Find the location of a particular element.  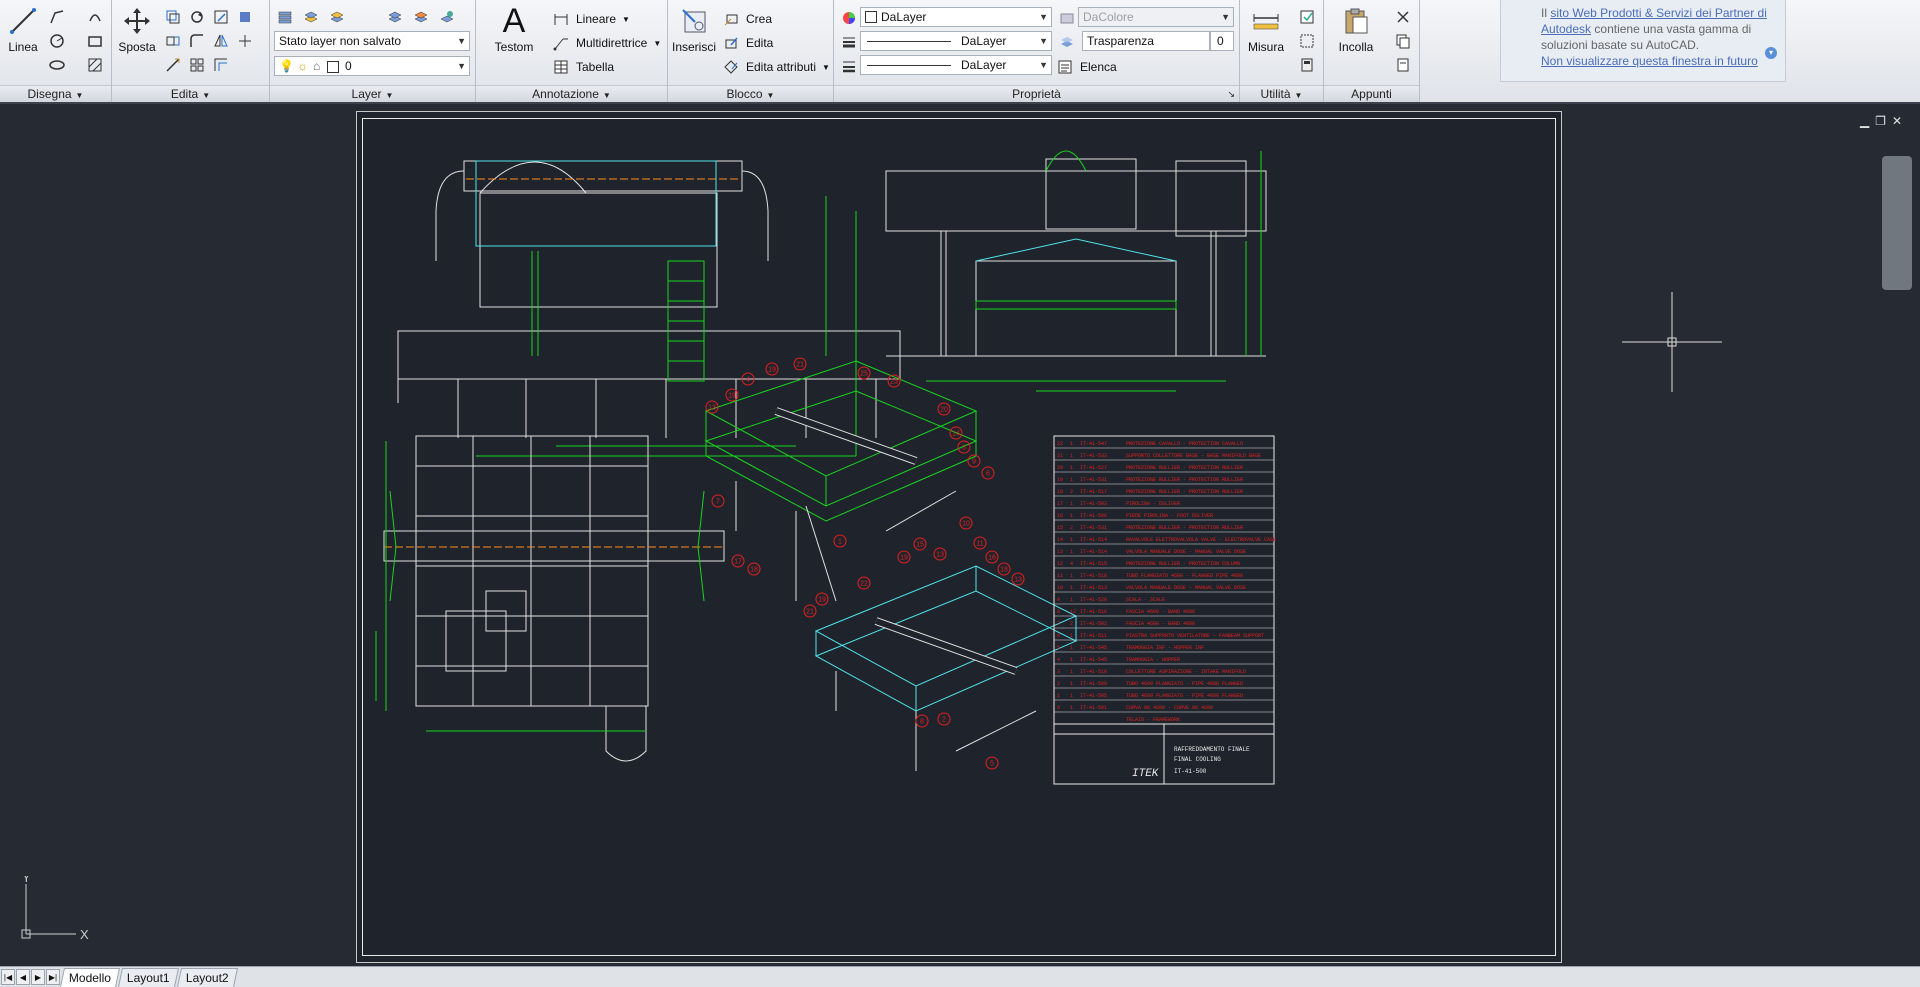

balloon-label: 3 is located at coordinates (964, 448).